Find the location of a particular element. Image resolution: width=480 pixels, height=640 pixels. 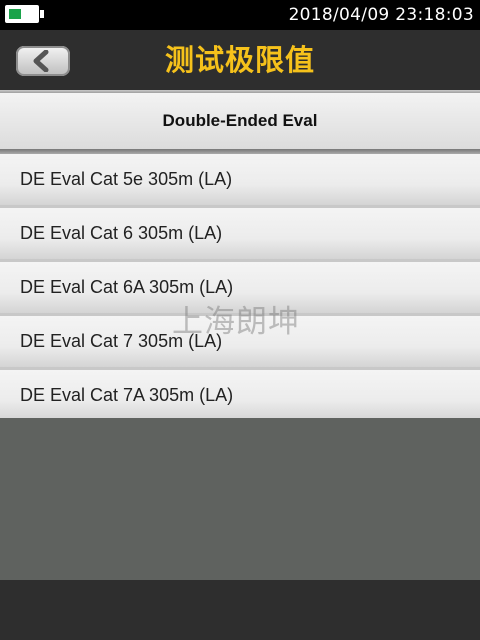

battery-icon is located at coordinates (22, 14).